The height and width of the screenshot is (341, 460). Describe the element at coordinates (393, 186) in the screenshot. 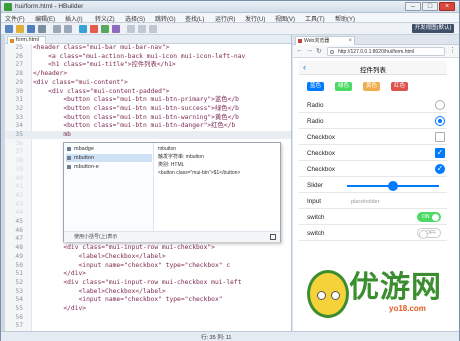

I see `slider-thumb` at that location.